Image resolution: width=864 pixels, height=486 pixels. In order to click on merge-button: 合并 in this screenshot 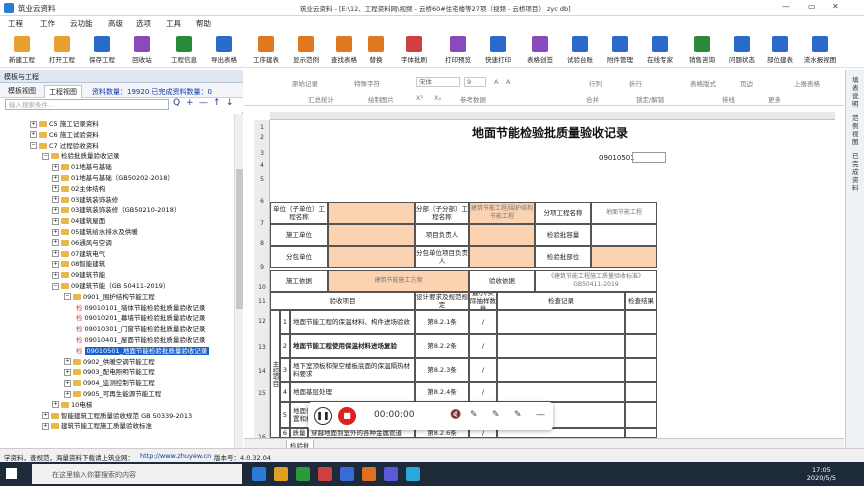, I will do `click(592, 99)`.